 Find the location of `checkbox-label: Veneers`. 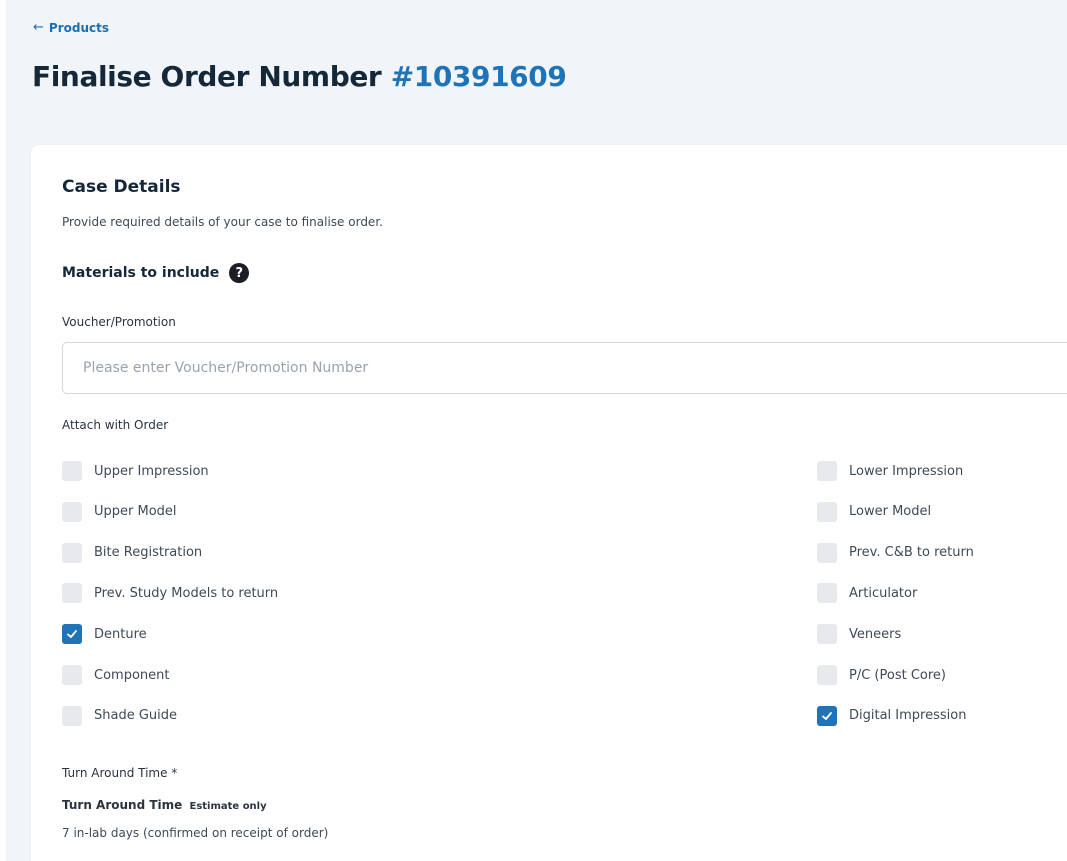

checkbox-label: Veneers is located at coordinates (875, 634).